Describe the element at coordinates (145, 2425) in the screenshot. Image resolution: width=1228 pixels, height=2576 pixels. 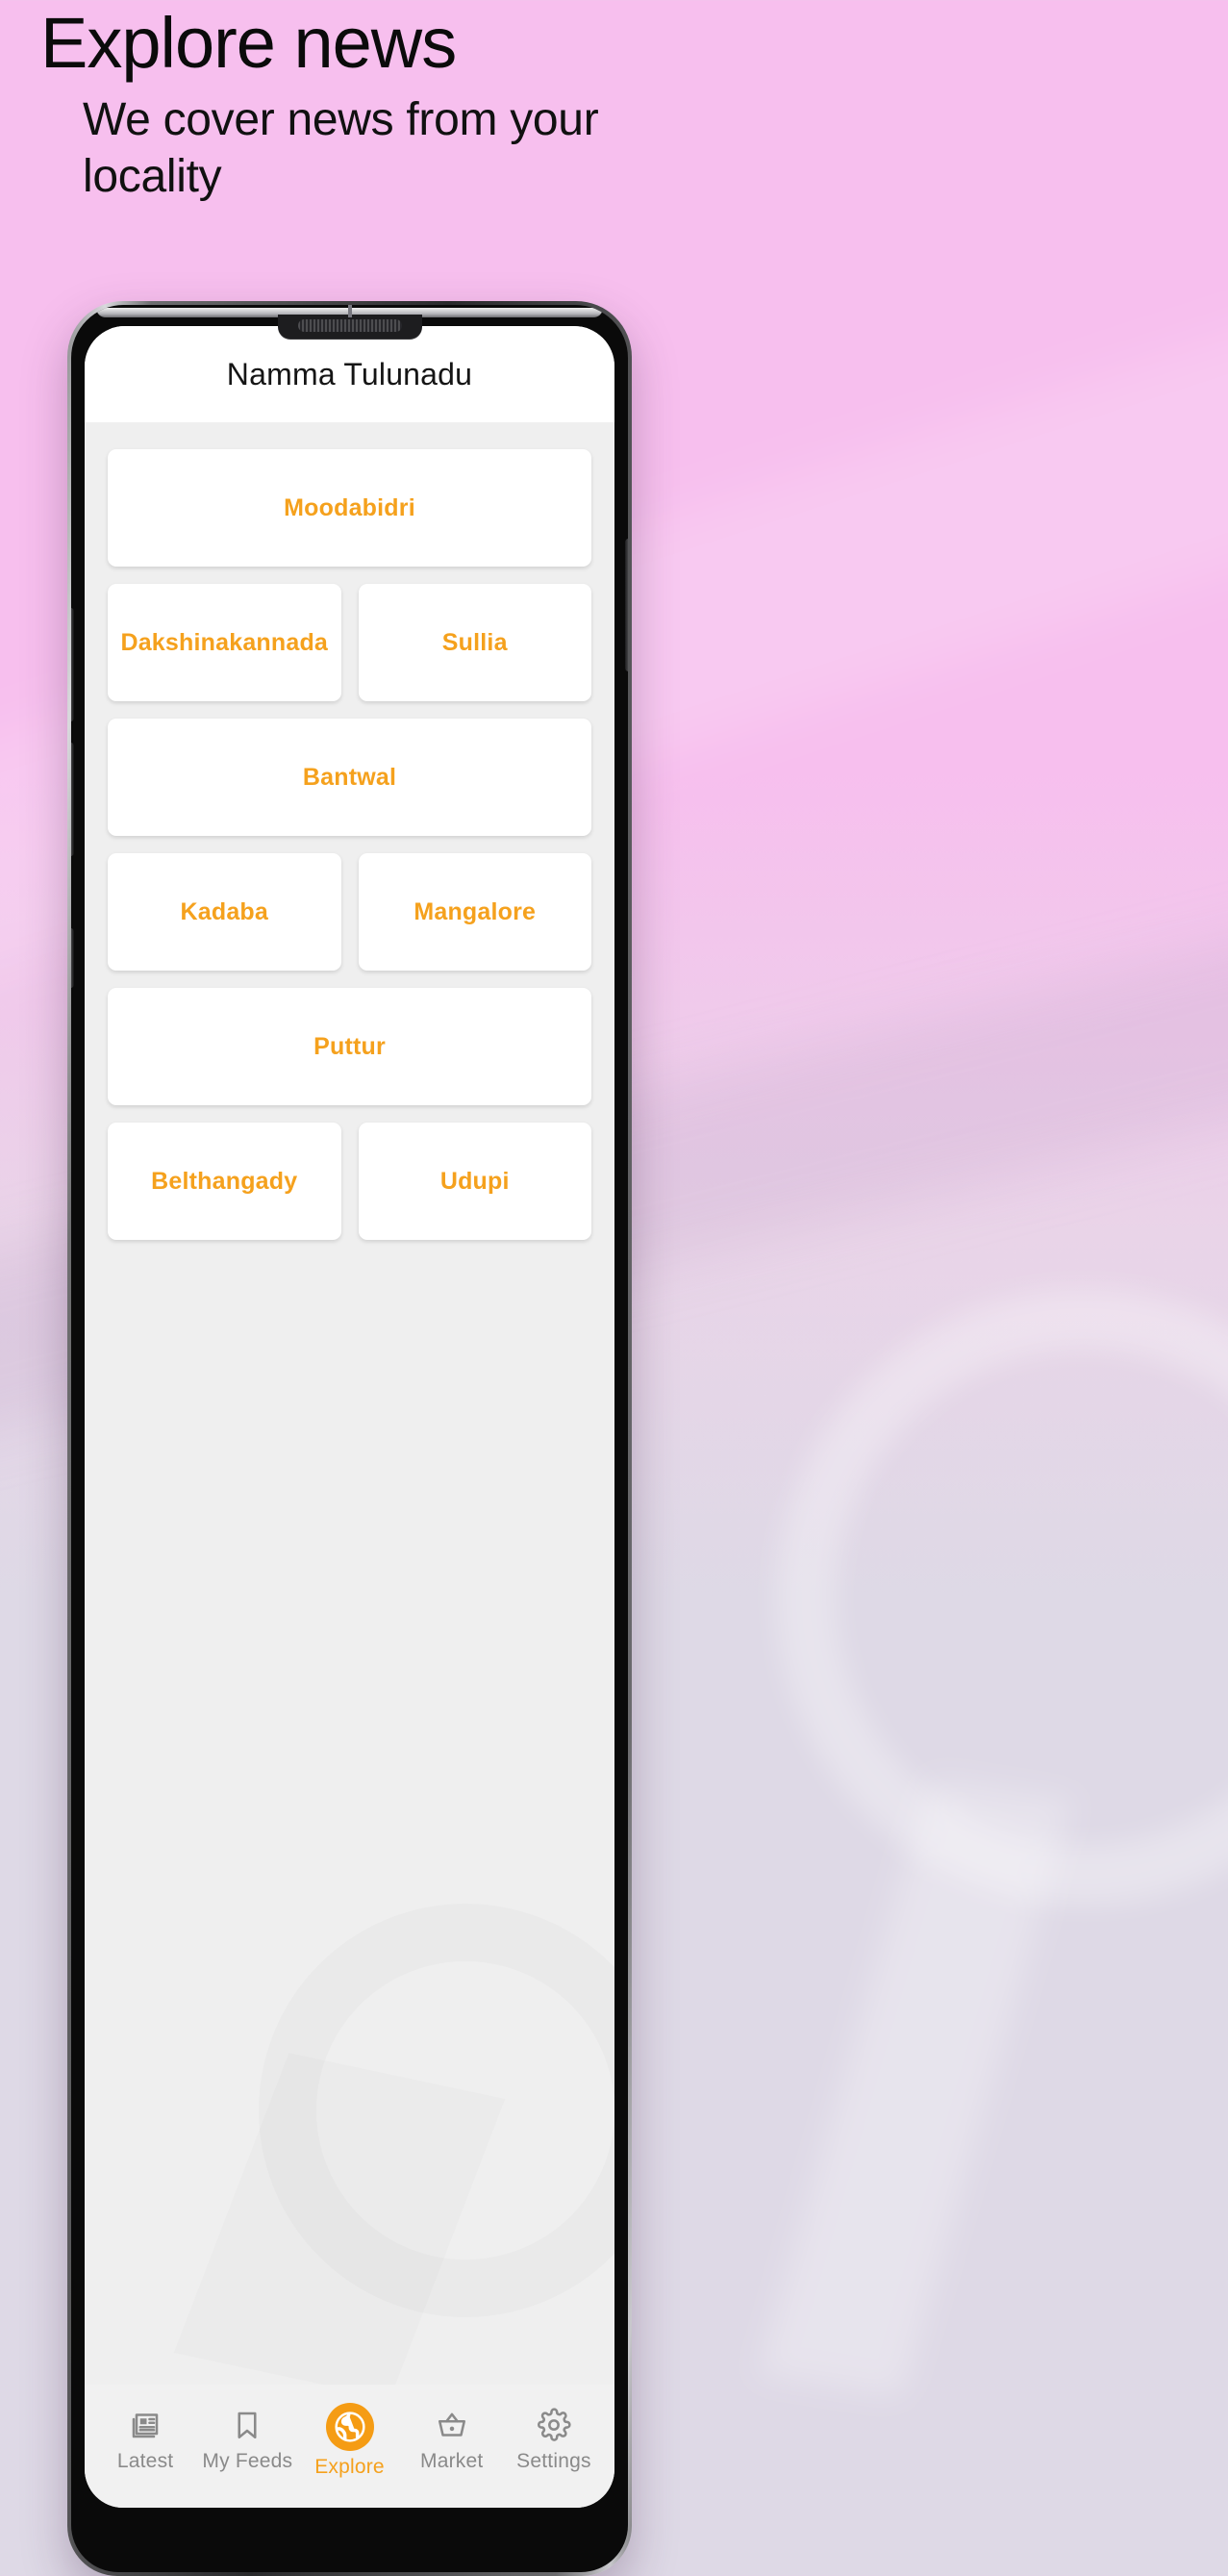
I see `newspaper-icon` at that location.